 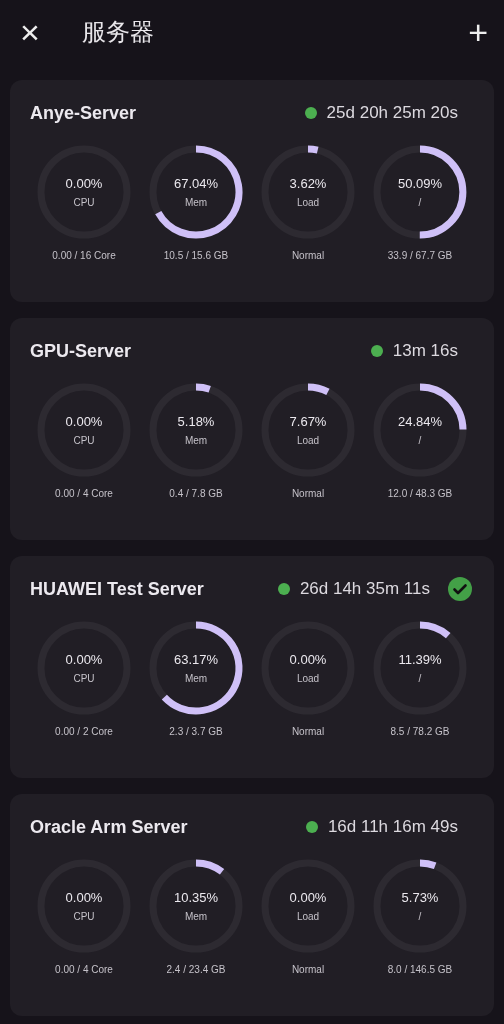 I want to click on gauge-value: 63.17%, so click(x=196, y=659).